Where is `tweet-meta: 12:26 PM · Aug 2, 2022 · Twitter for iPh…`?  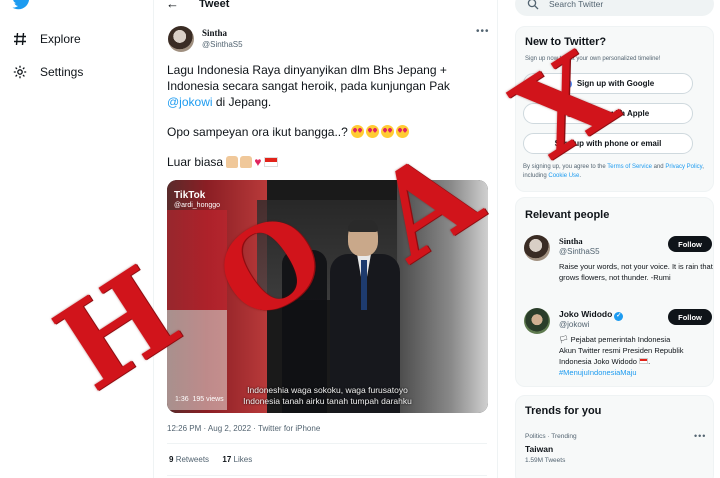
tweet-meta: 12:26 PM · Aug 2, 2022 · Twitter for iPh… is located at coordinates (244, 428).